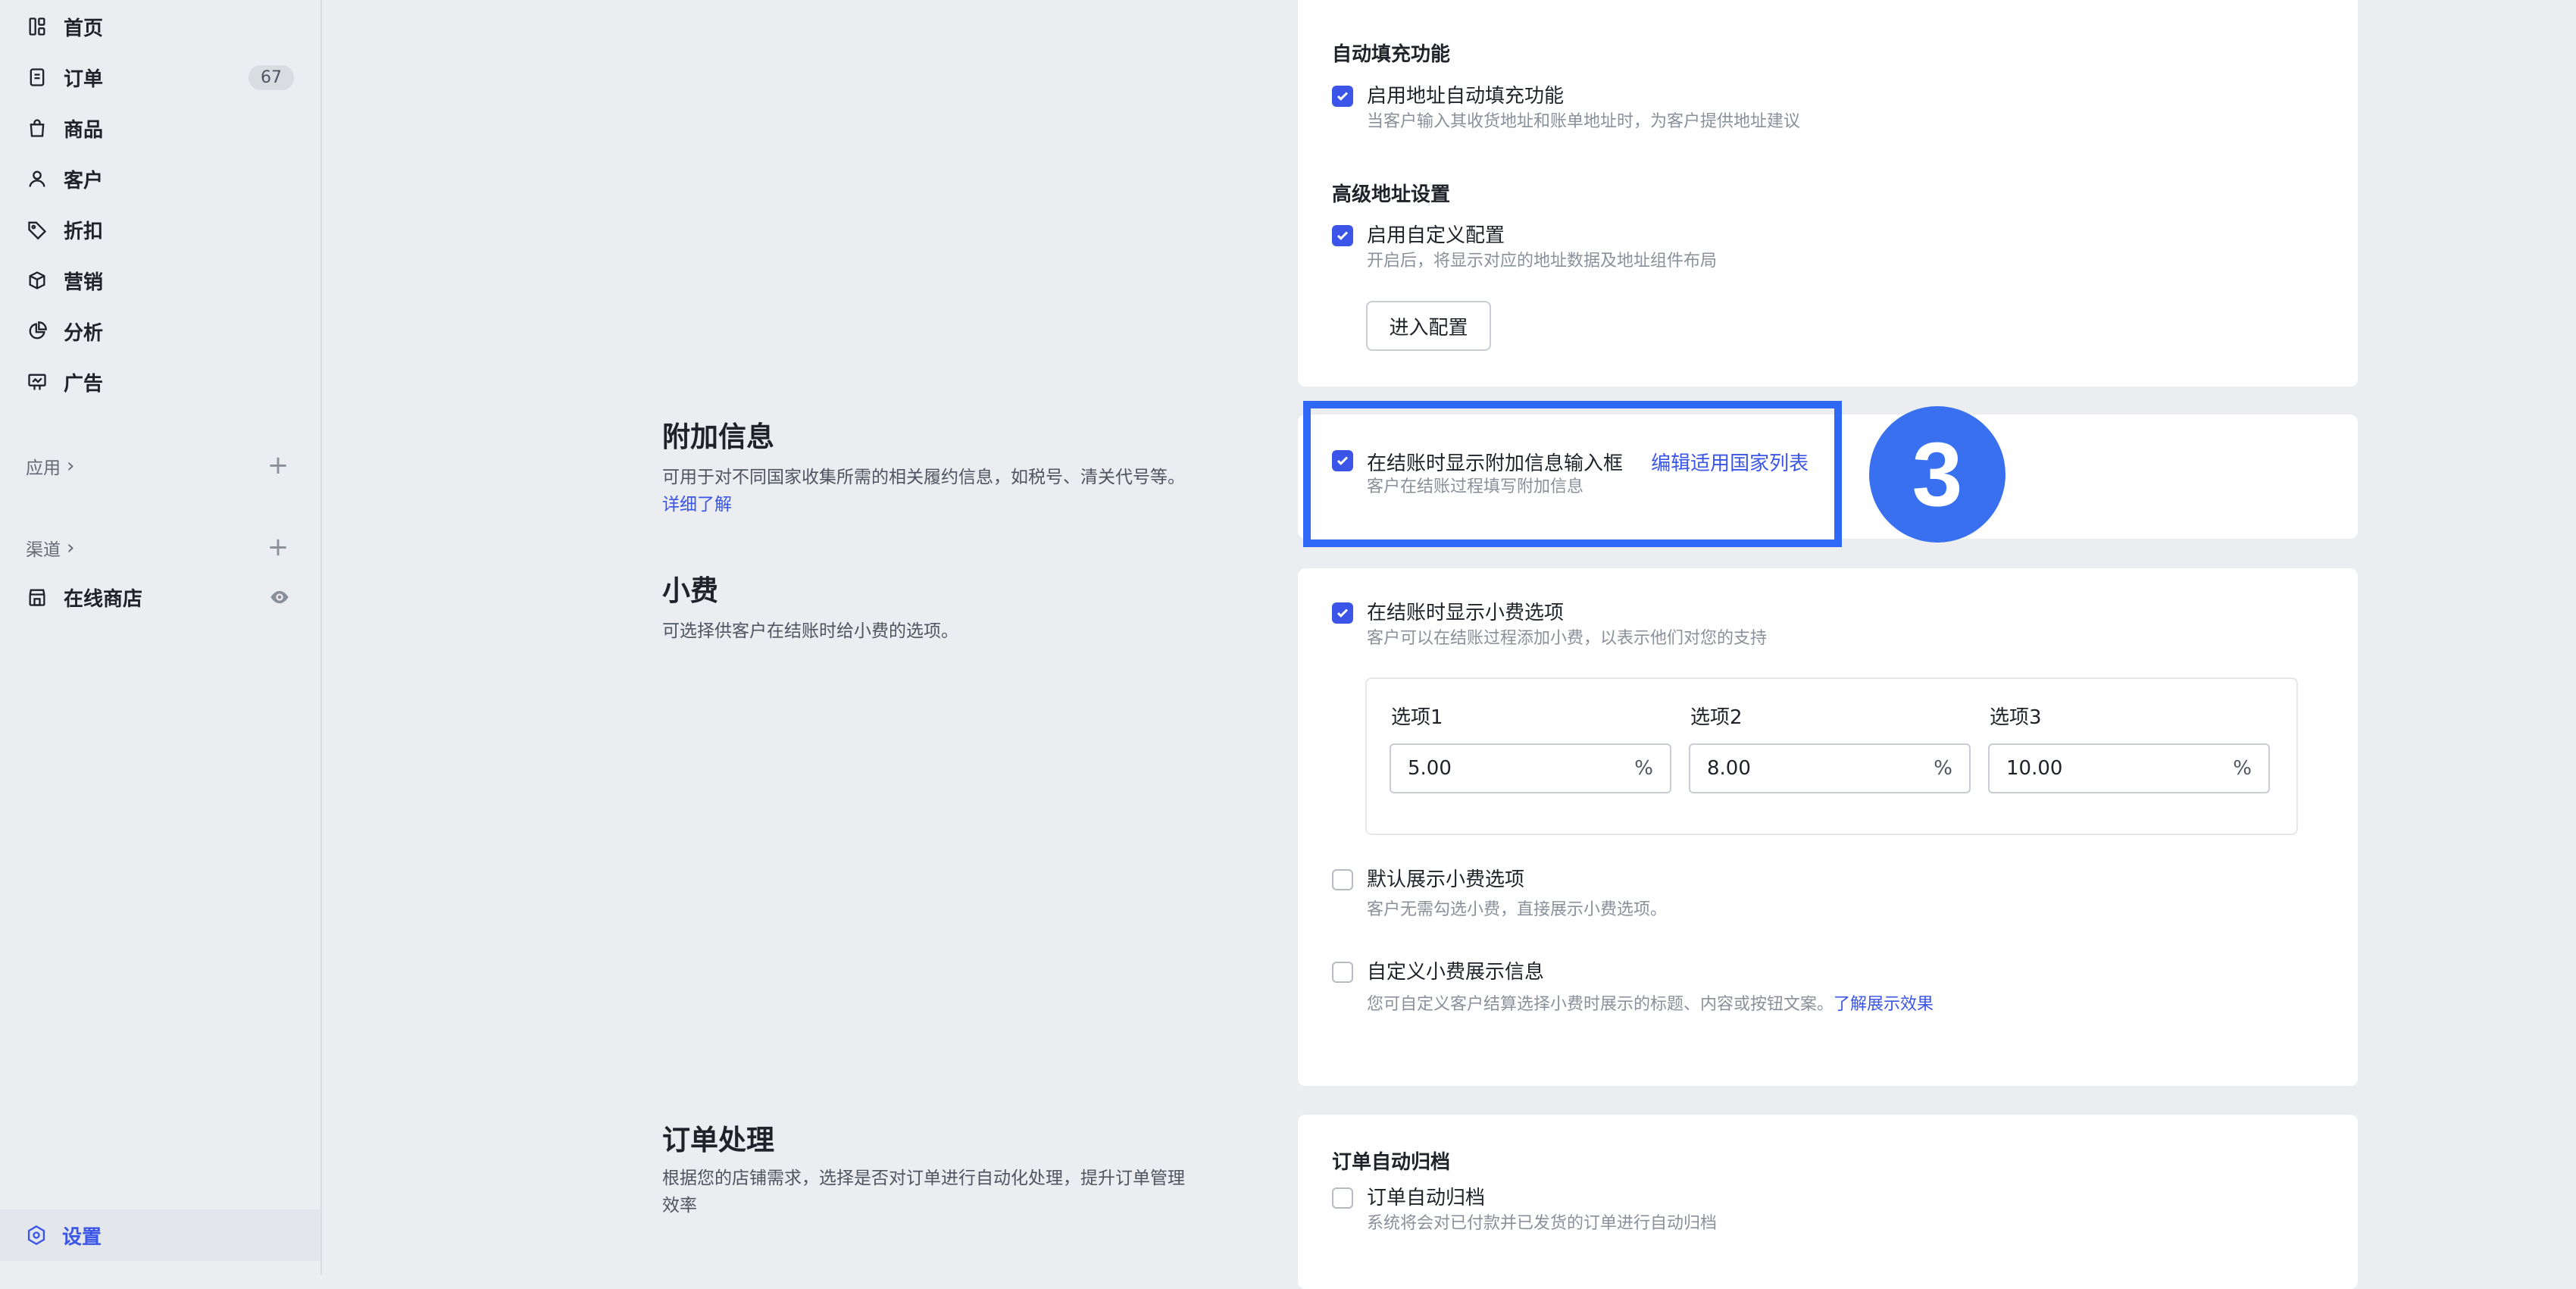 This screenshot has height=1289, width=2576. I want to click on sidebar-item-products: 商品, so click(161, 128).